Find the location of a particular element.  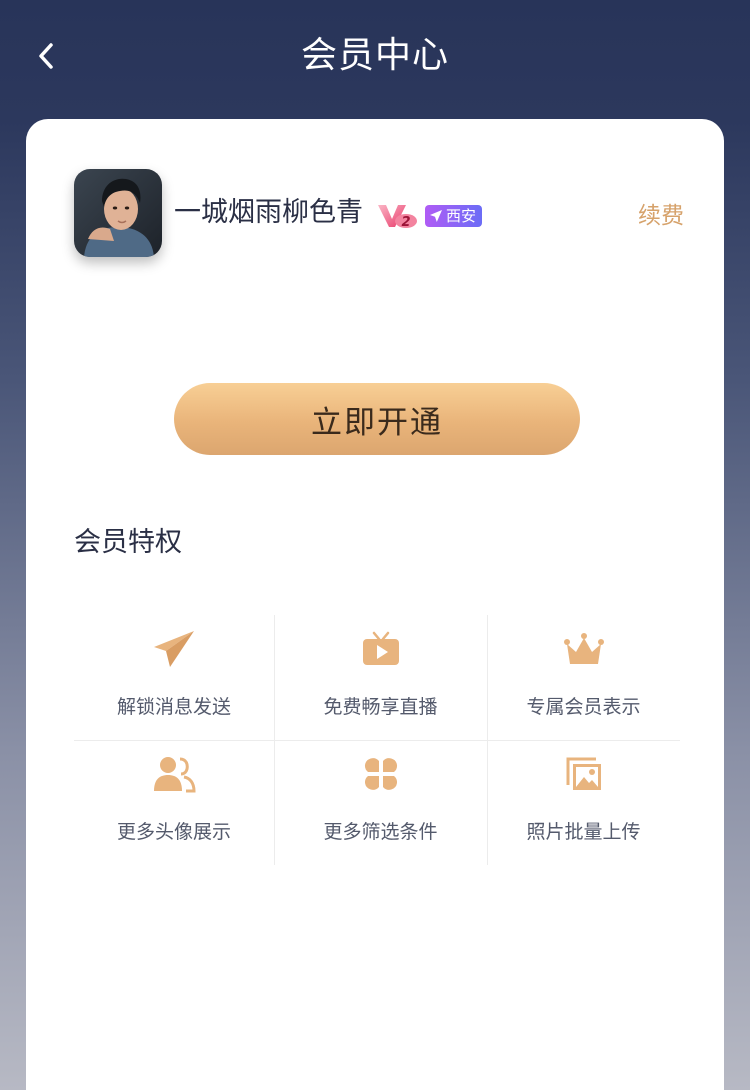

page-title: 会员中心 is located at coordinates (374, 55).